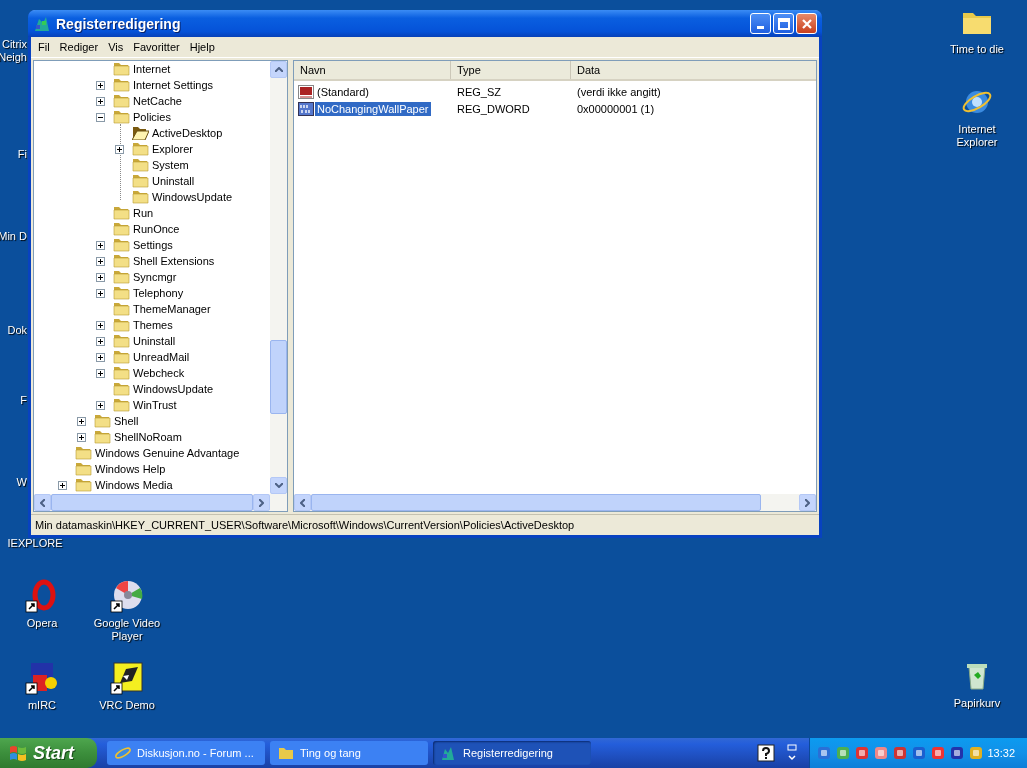 This screenshot has width=1027, height=768. What do you see at coordinates (127, 596) in the screenshot?
I see `disc-icon` at bounding box center [127, 596].